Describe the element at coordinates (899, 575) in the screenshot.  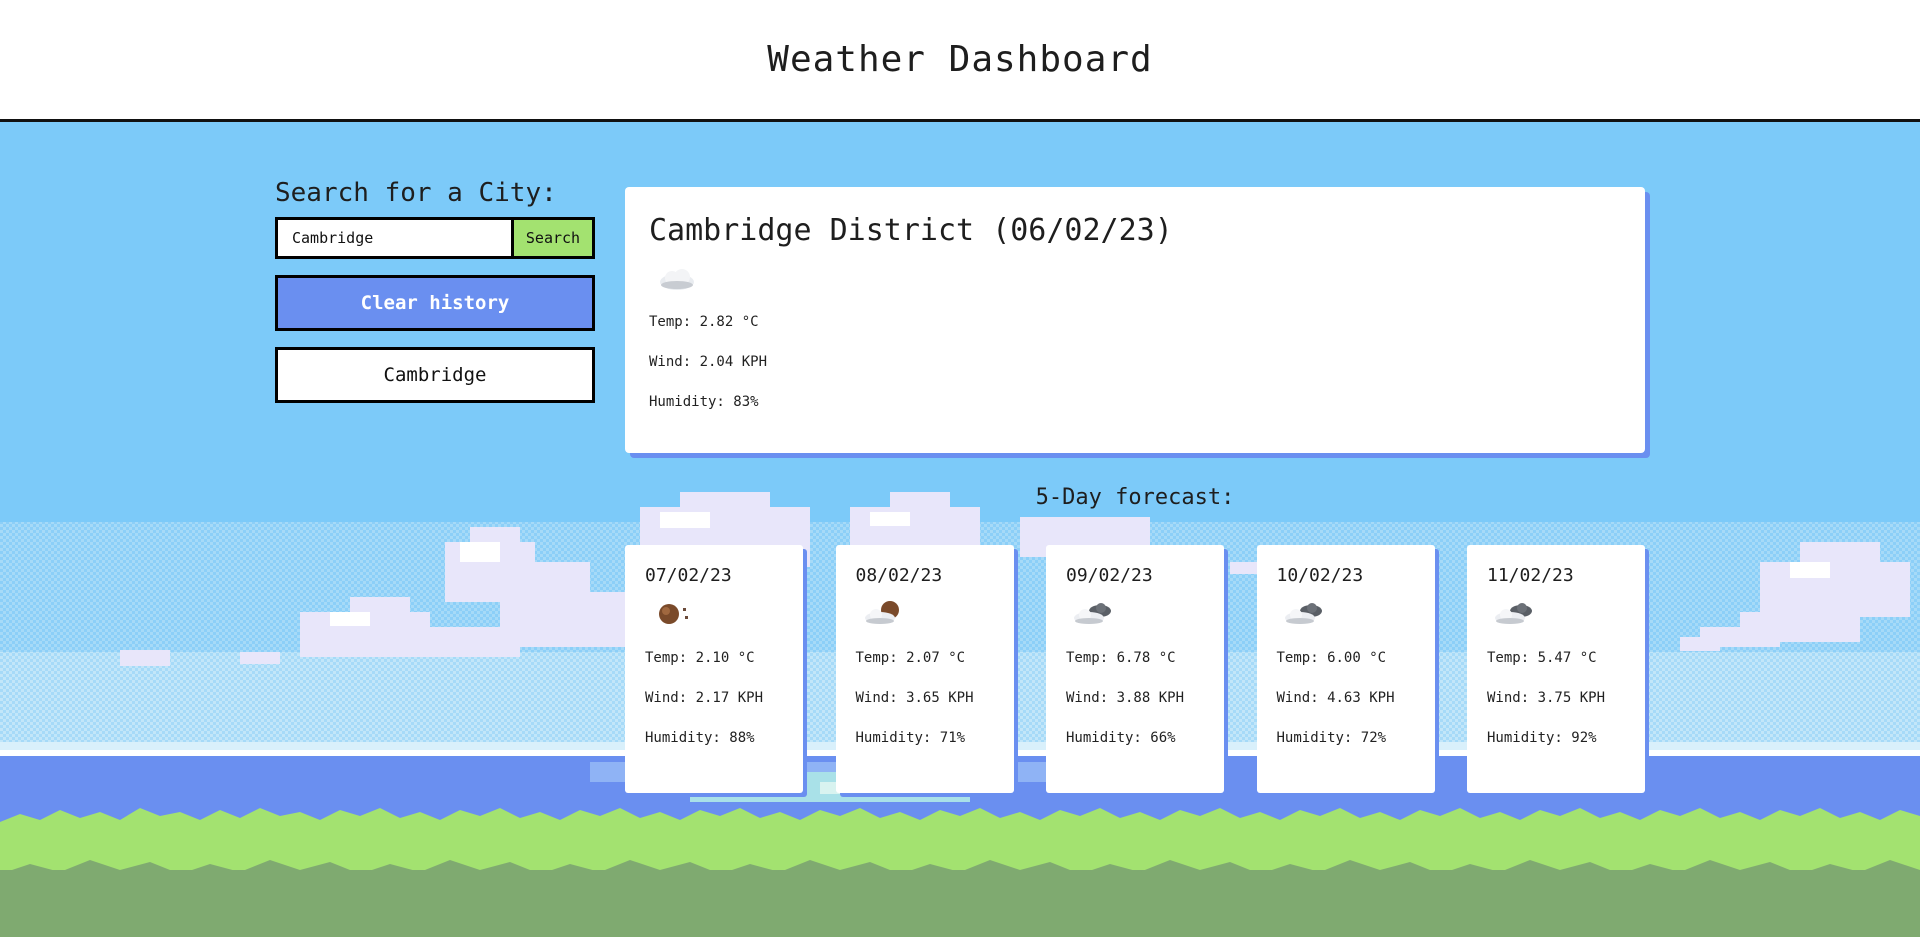
I see `forecast-date: 08/02/23` at that location.